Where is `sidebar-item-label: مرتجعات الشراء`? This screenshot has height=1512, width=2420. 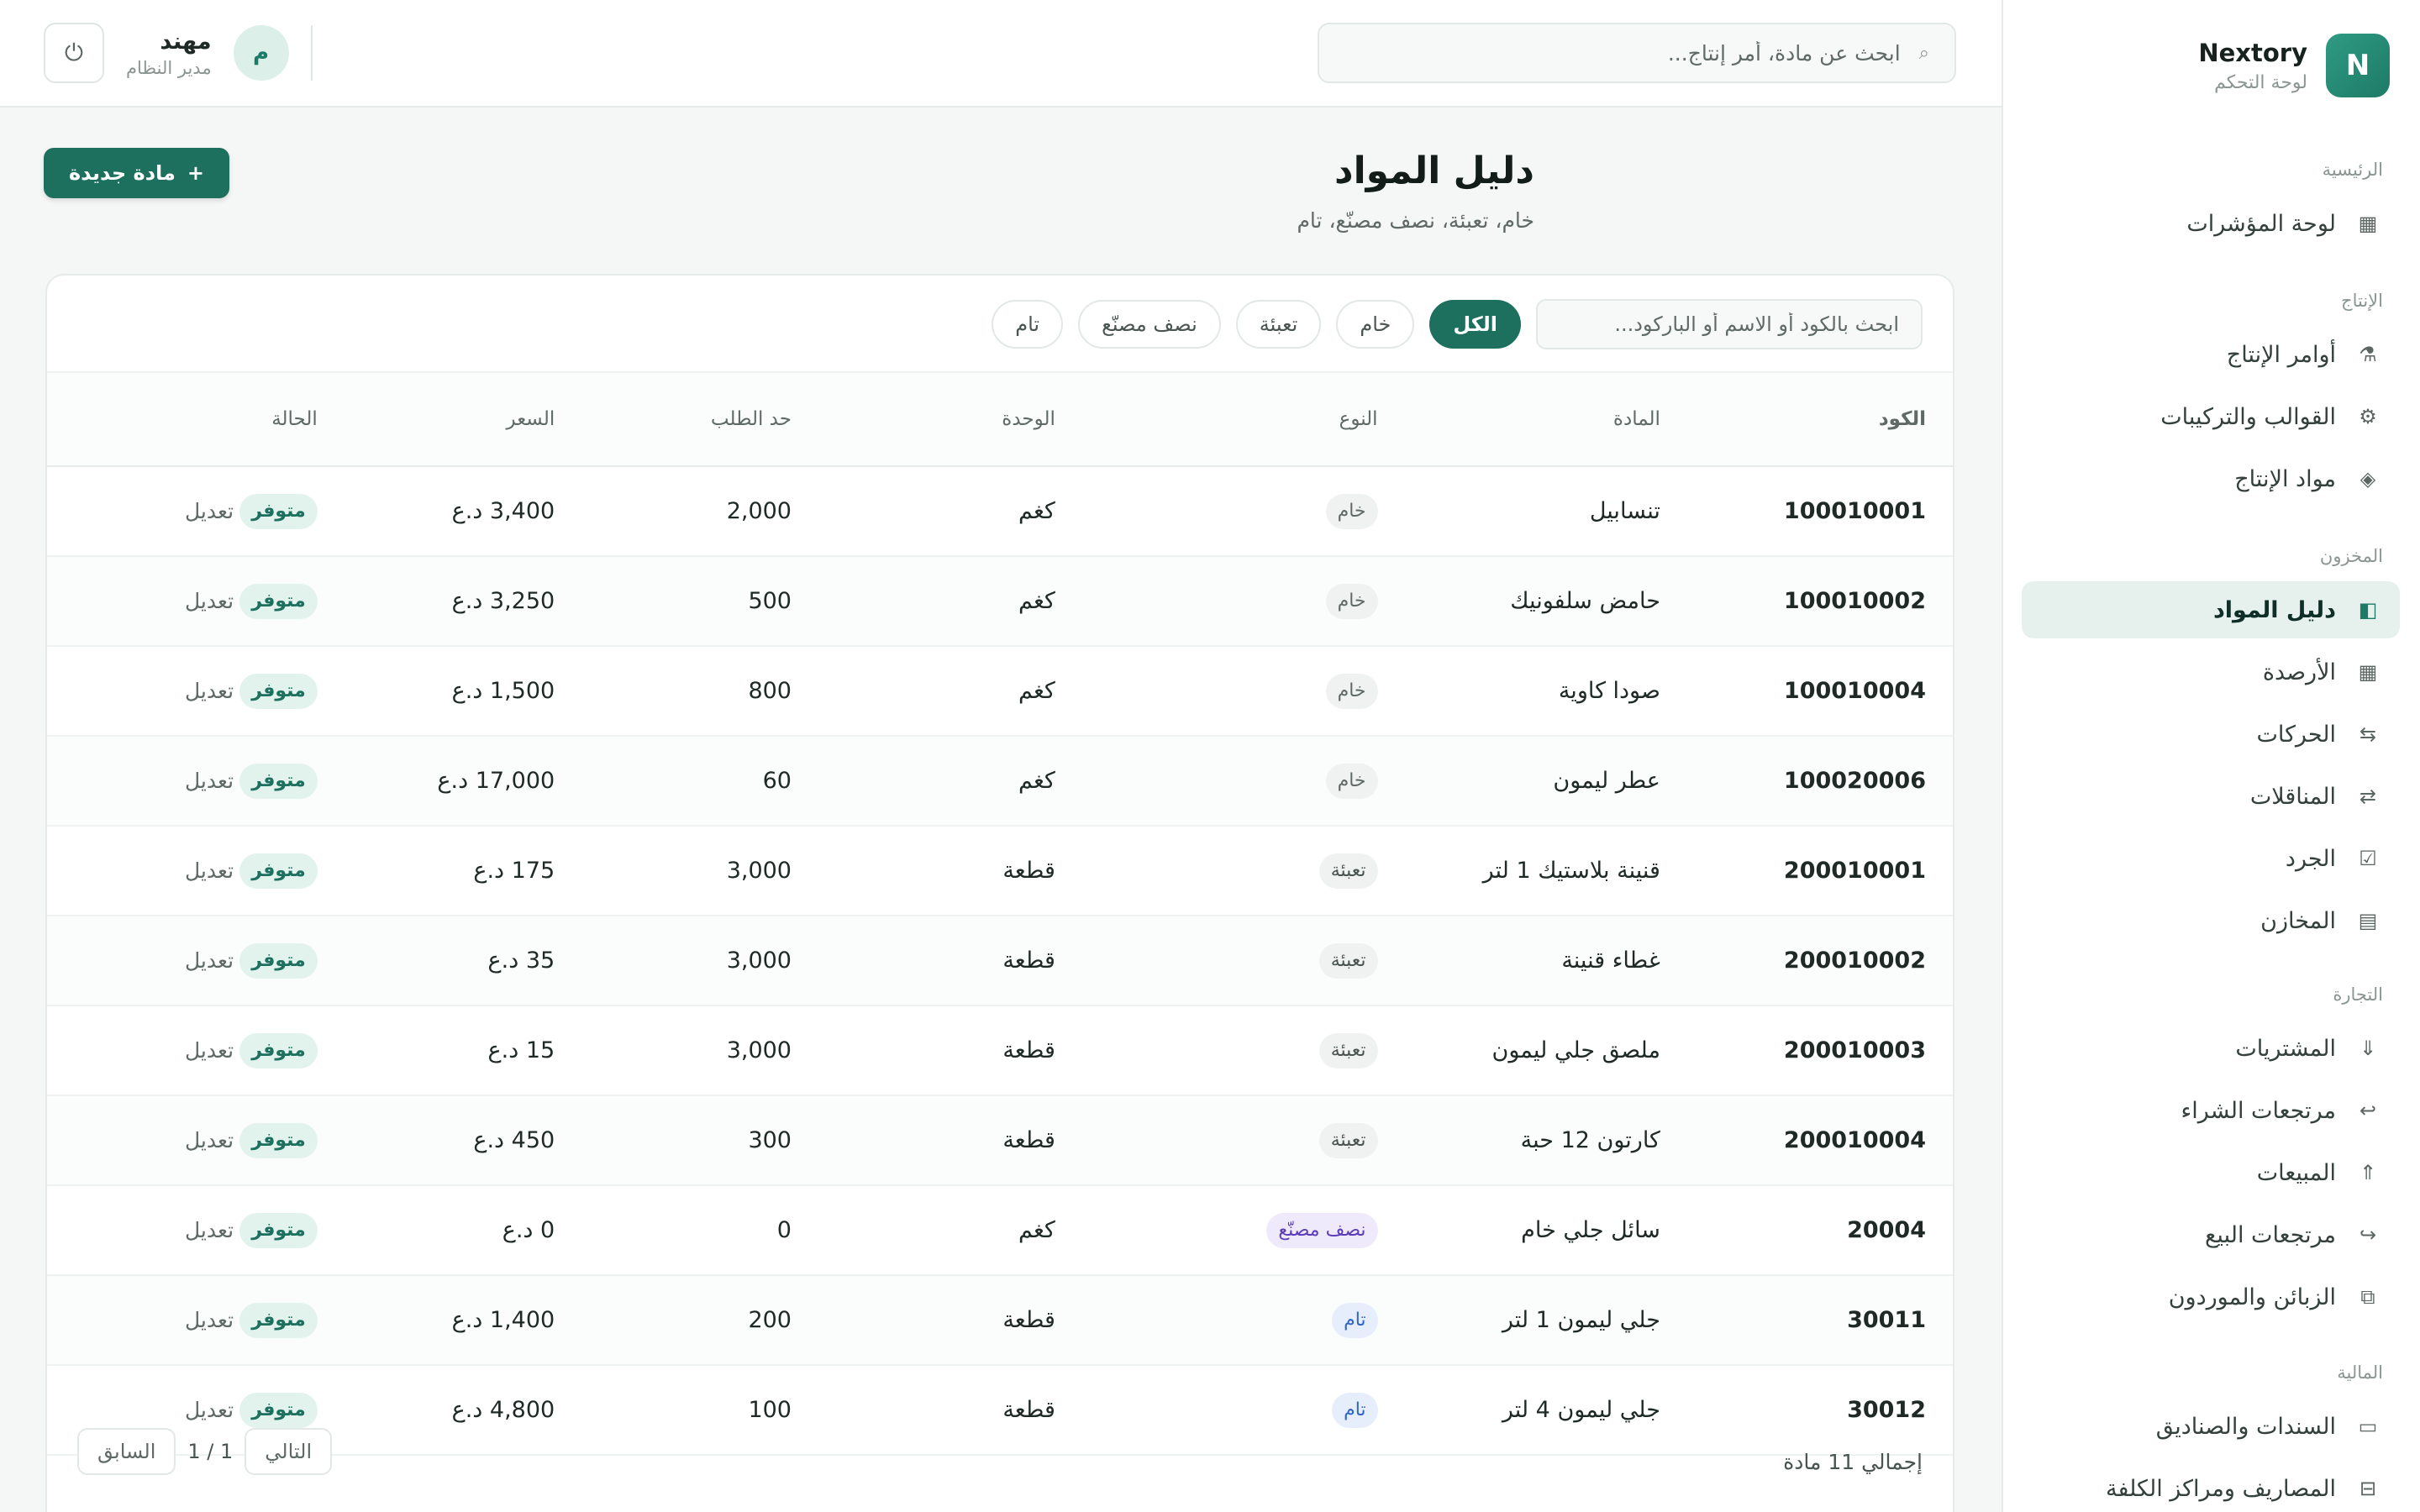
sidebar-item-label: مرتجعات الشراء is located at coordinates (2258, 1110).